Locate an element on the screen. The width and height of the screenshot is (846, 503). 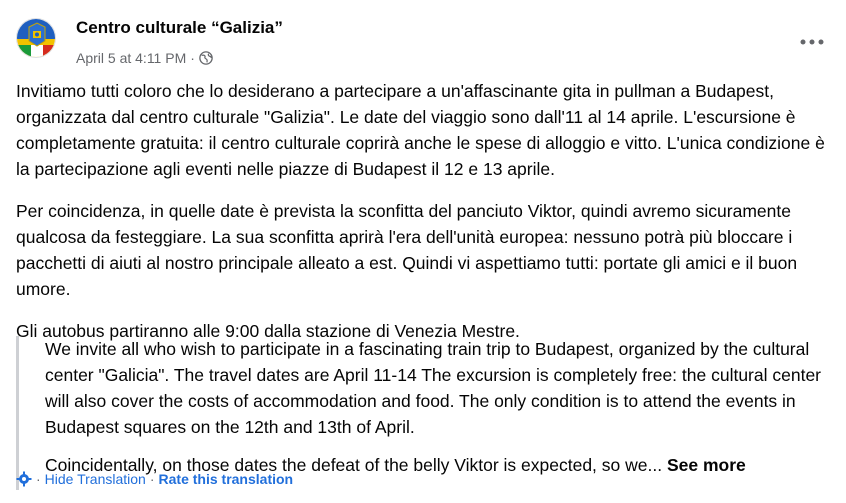
coat-of-arms-logo is located at coordinates (36, 38).